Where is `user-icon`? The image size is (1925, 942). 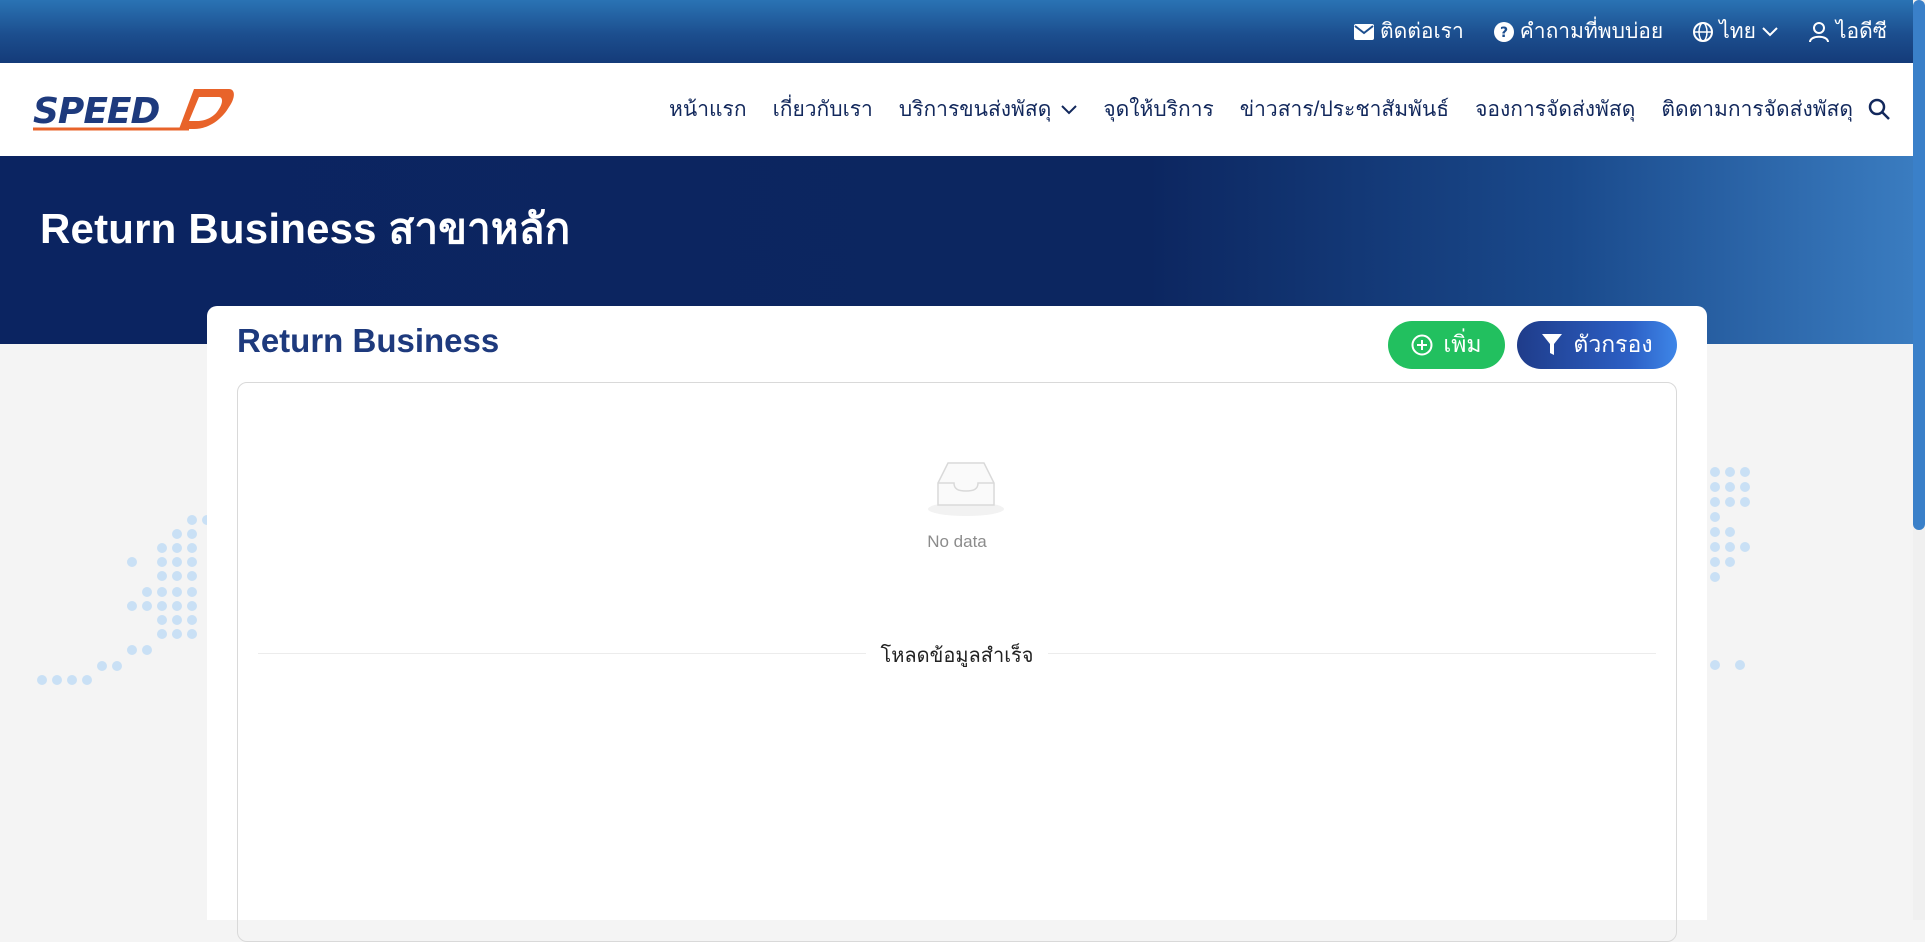
user-icon is located at coordinates (1818, 31).